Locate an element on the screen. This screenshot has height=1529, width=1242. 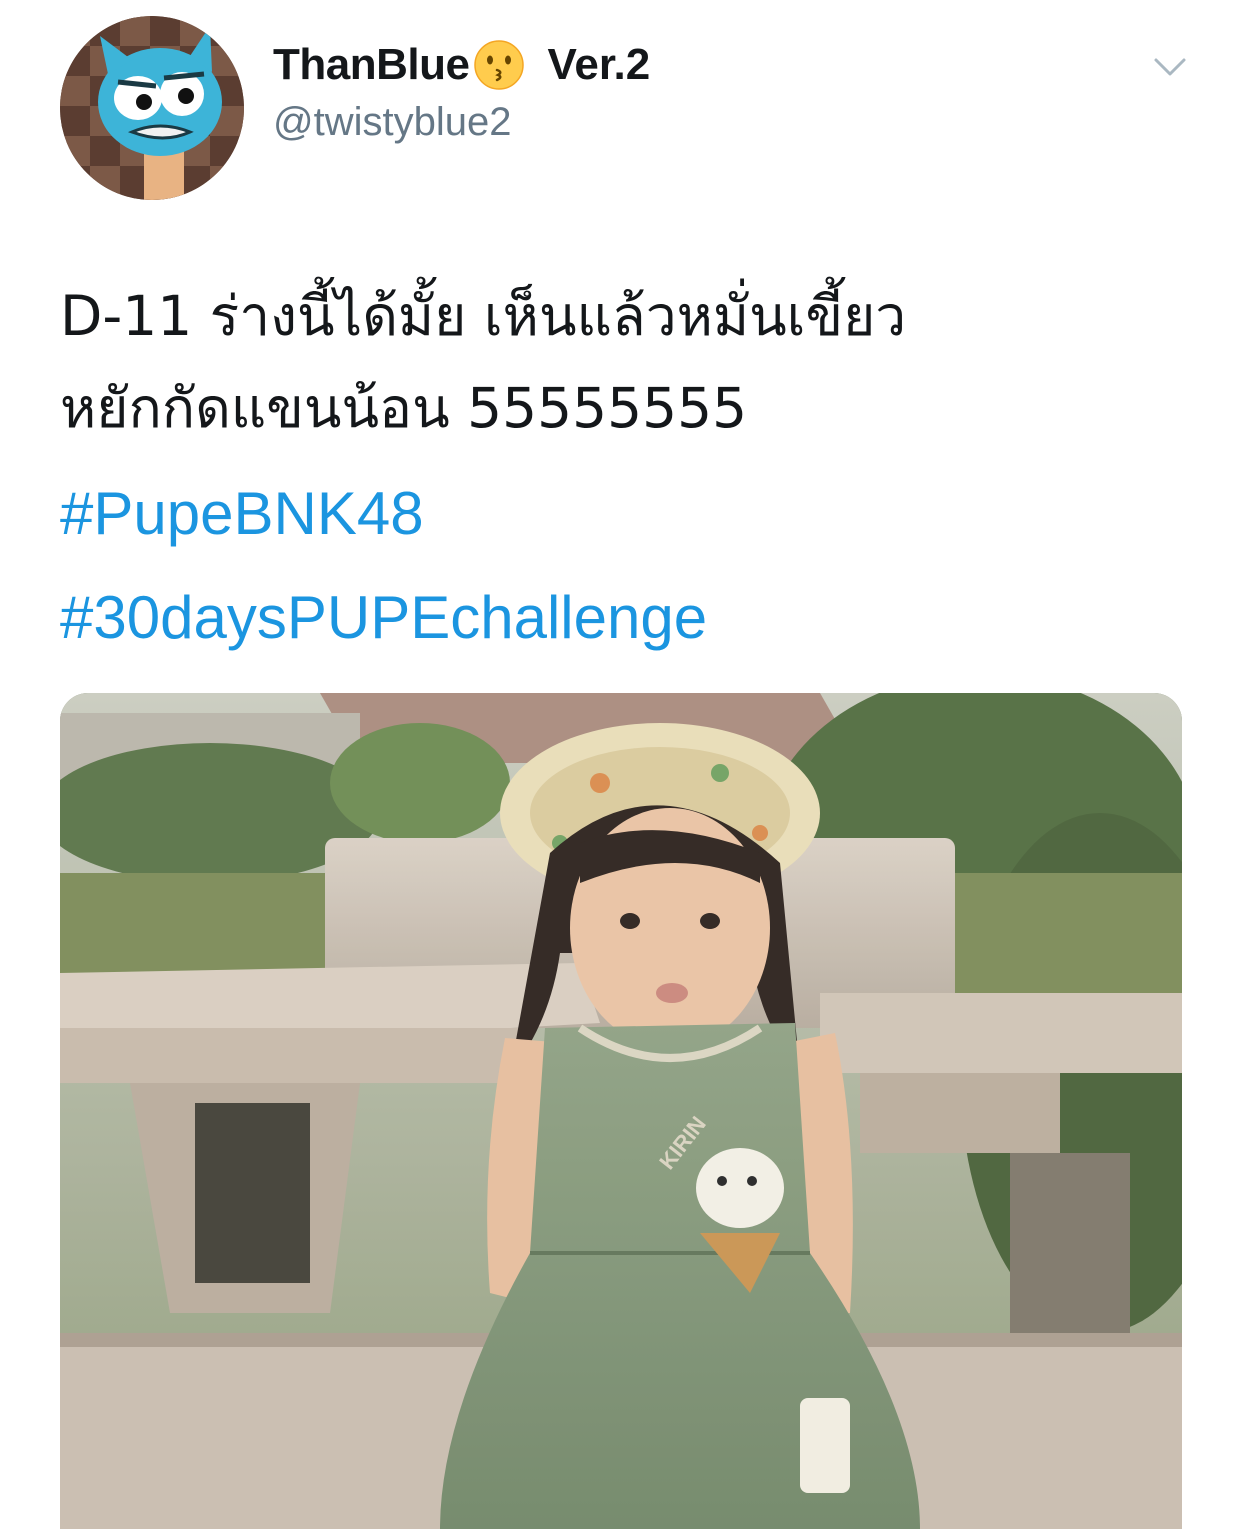
display-name-suffix: Ver.2 is located at coordinates (599, 64).